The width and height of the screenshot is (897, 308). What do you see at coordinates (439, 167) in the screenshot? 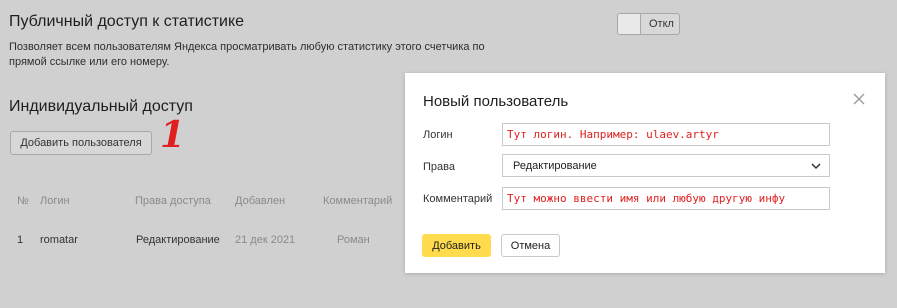
I see `rights-label: Права` at bounding box center [439, 167].